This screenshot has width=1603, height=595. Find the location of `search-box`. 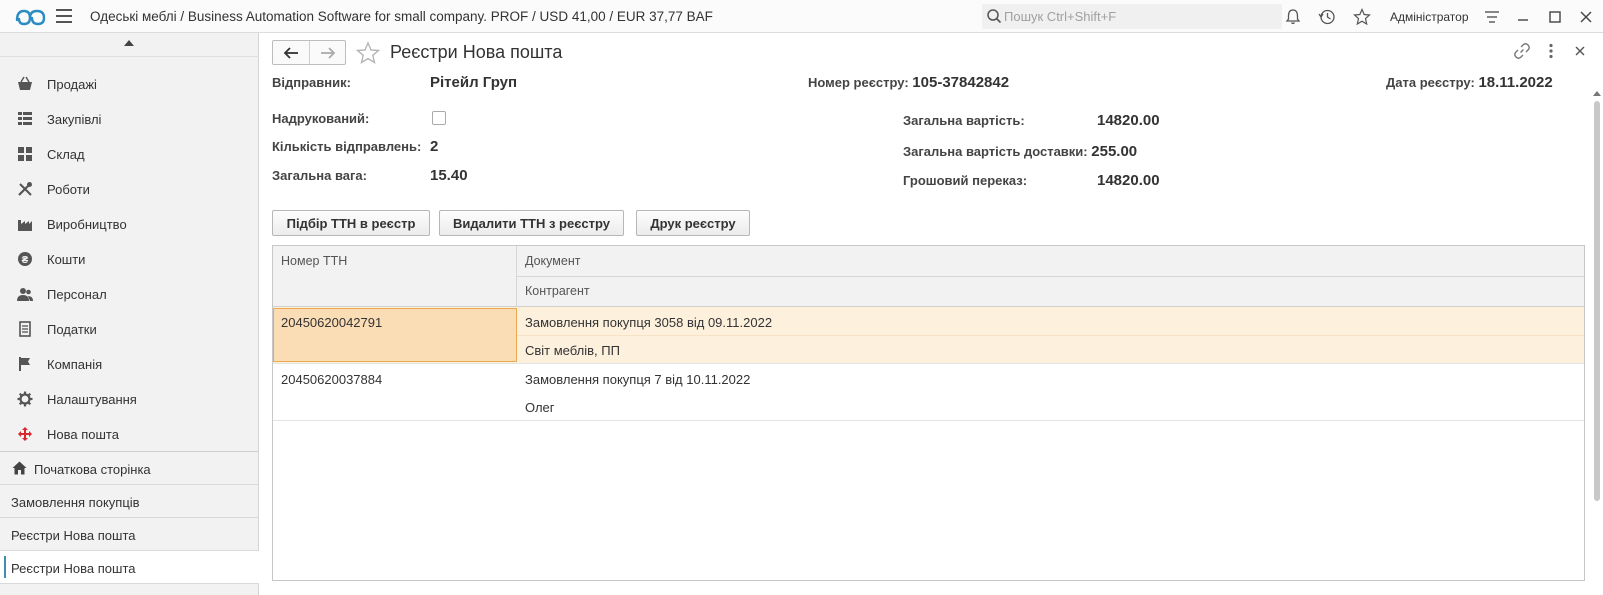

search-box is located at coordinates (1132, 16).